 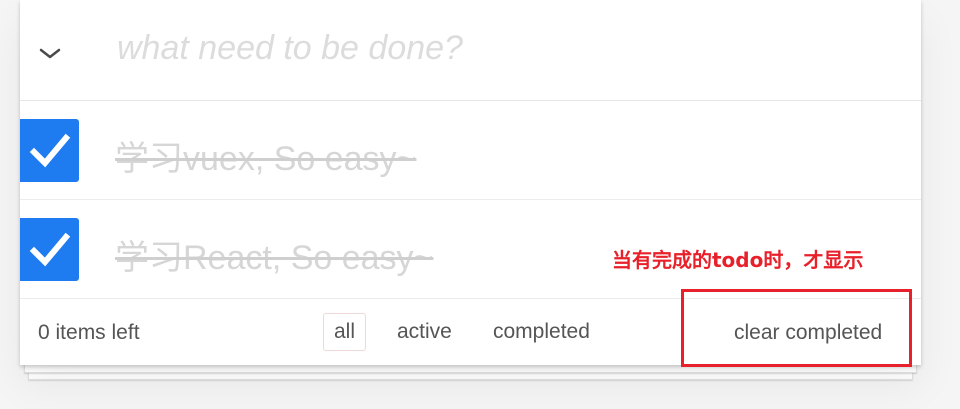 What do you see at coordinates (89, 332) in the screenshot?
I see `items-left-count: 0 items left` at bounding box center [89, 332].